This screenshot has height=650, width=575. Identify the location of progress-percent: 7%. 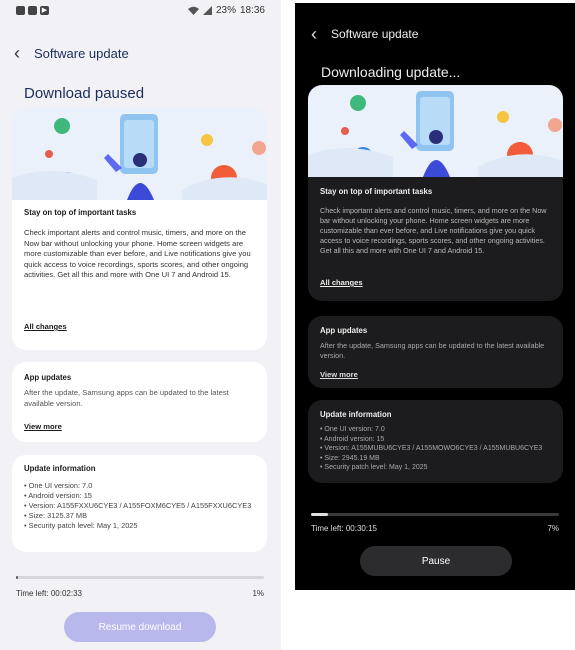
(553, 528).